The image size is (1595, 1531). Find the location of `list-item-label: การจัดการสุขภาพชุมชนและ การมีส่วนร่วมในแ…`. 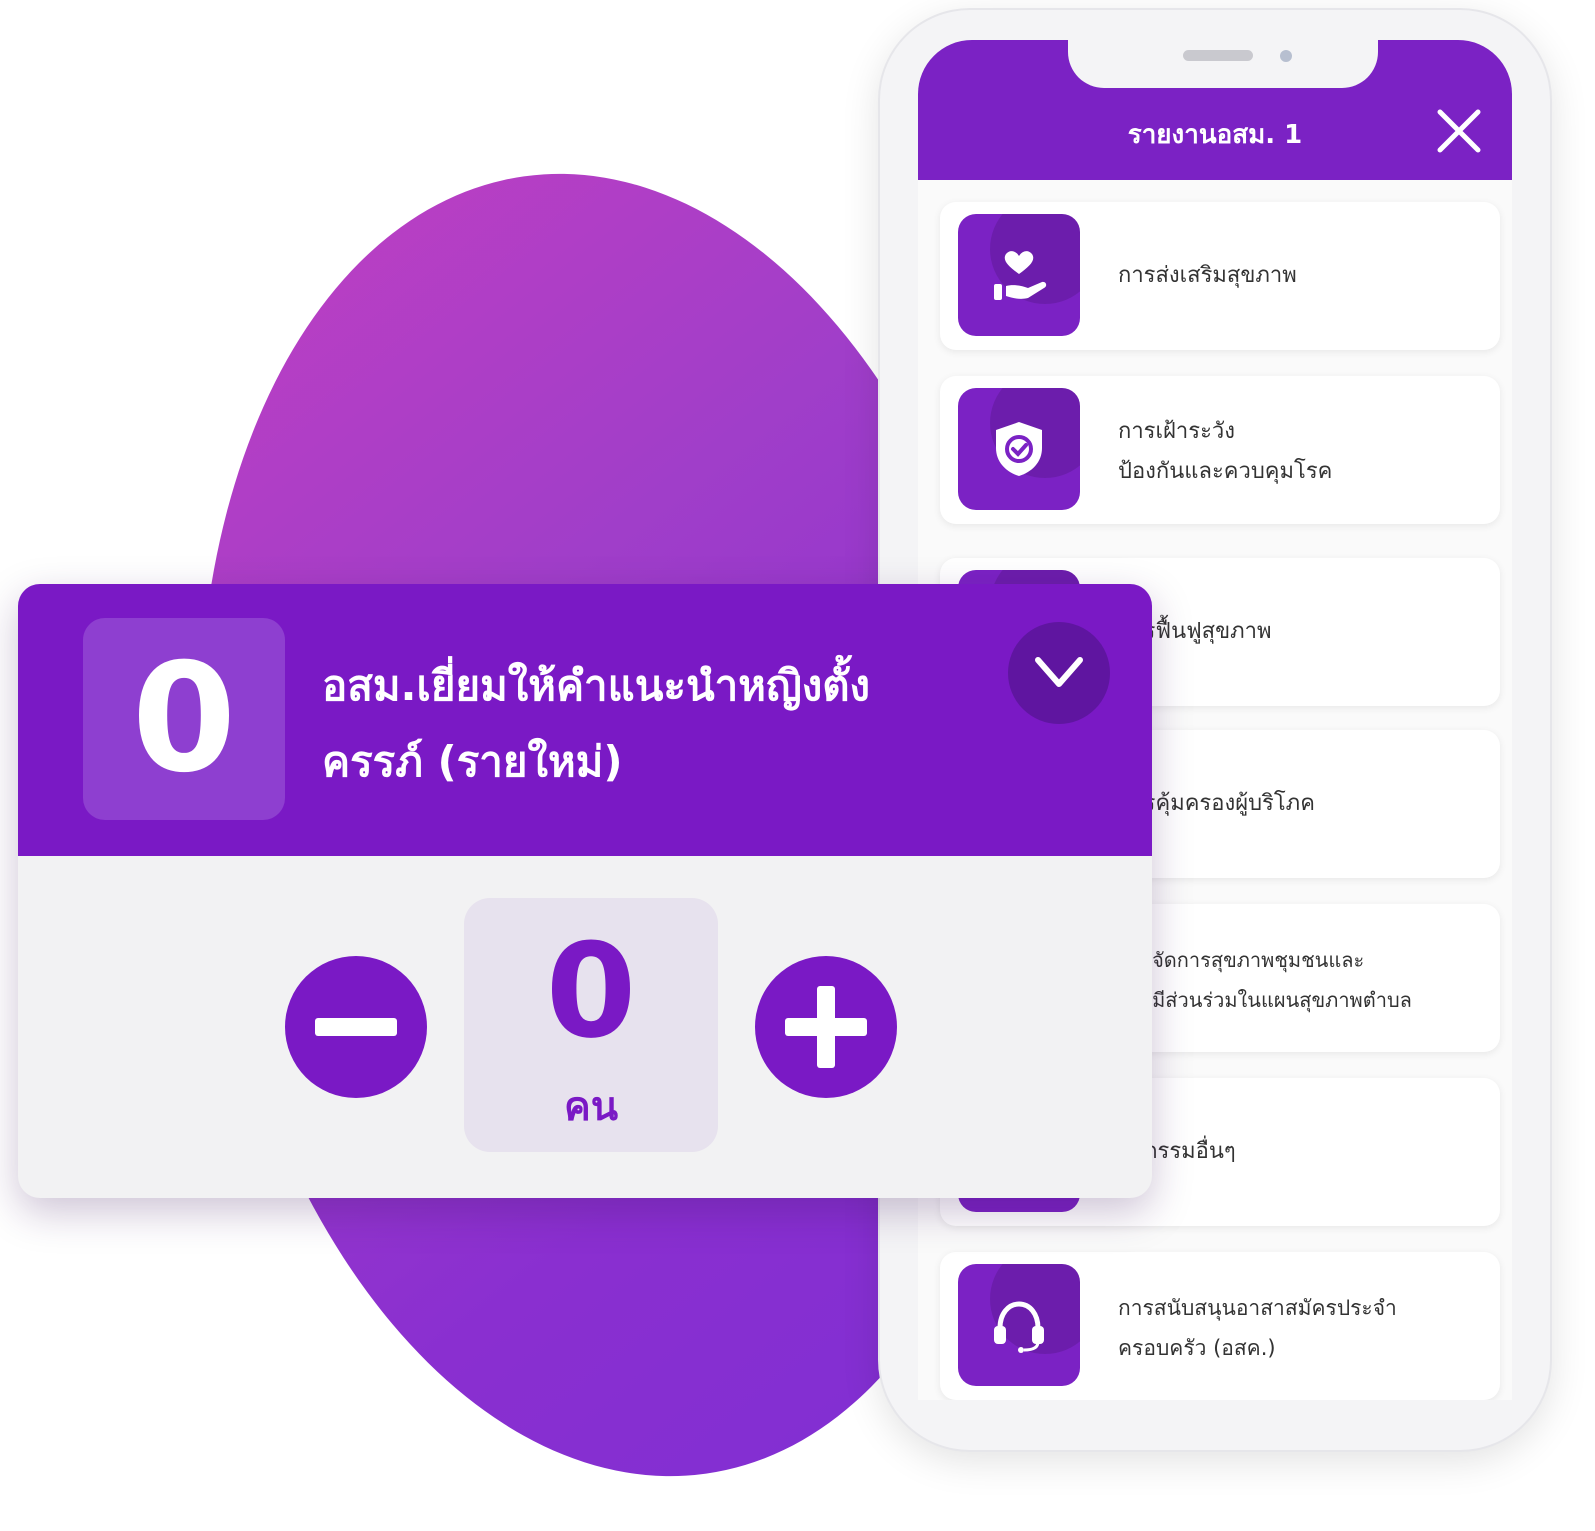

list-item-label: การจัดการสุขภาพชุมชนและ การมีส่วนร่วมในแ… is located at coordinates (1265, 980).